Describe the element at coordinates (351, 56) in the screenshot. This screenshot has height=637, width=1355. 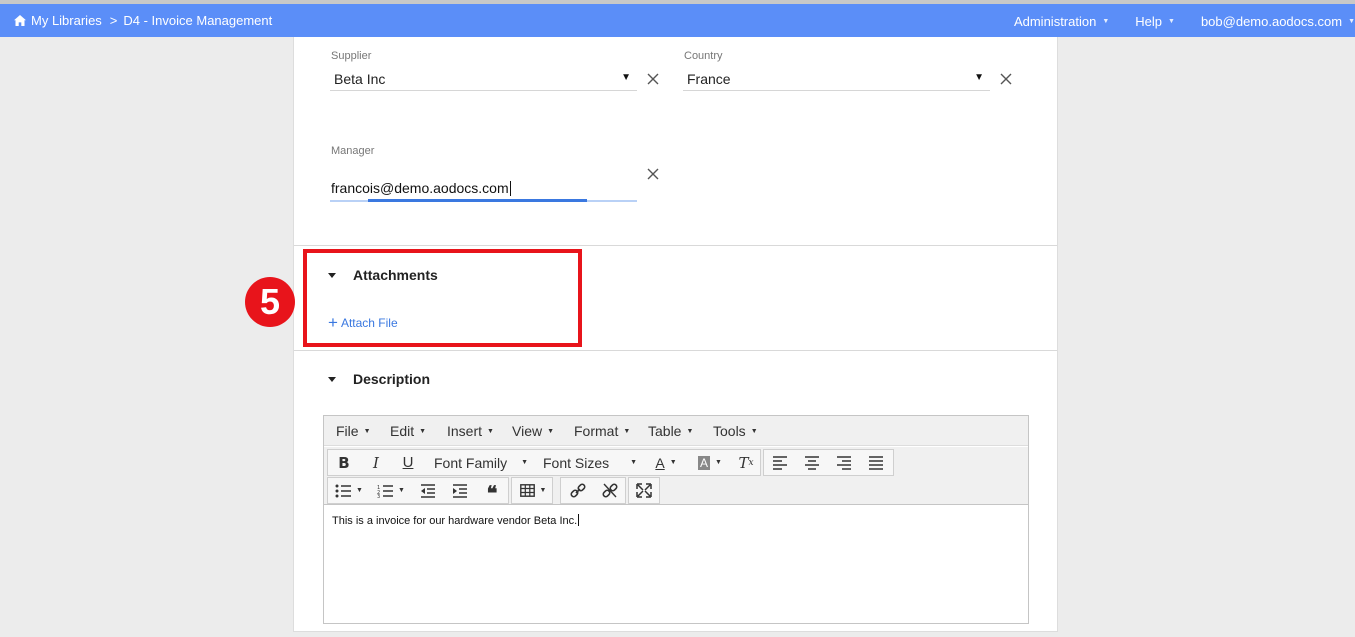
I see `supplier-label: Supplier` at that location.